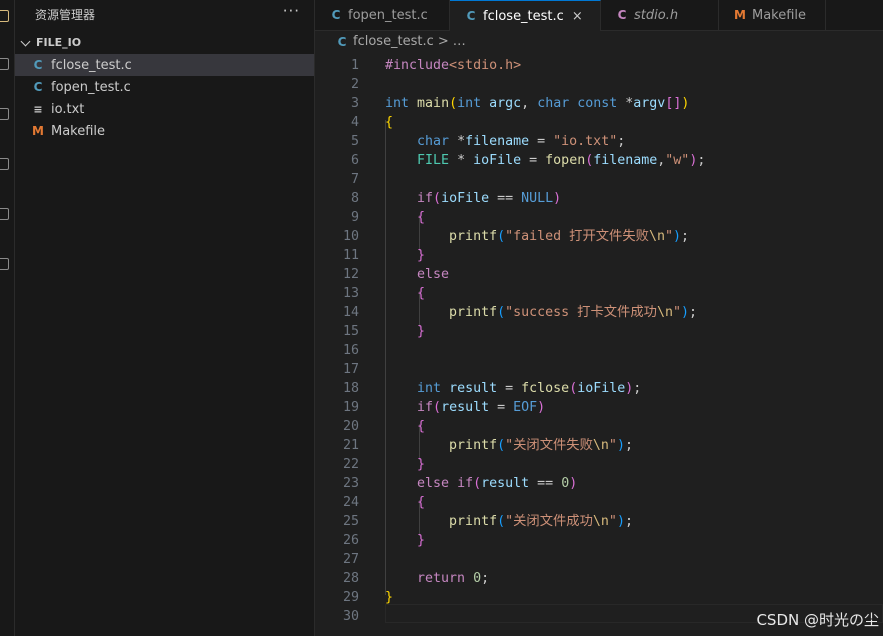 This screenshot has width=883, height=636. What do you see at coordinates (350, 388) in the screenshot?
I see `line-number: 18` at bounding box center [350, 388].